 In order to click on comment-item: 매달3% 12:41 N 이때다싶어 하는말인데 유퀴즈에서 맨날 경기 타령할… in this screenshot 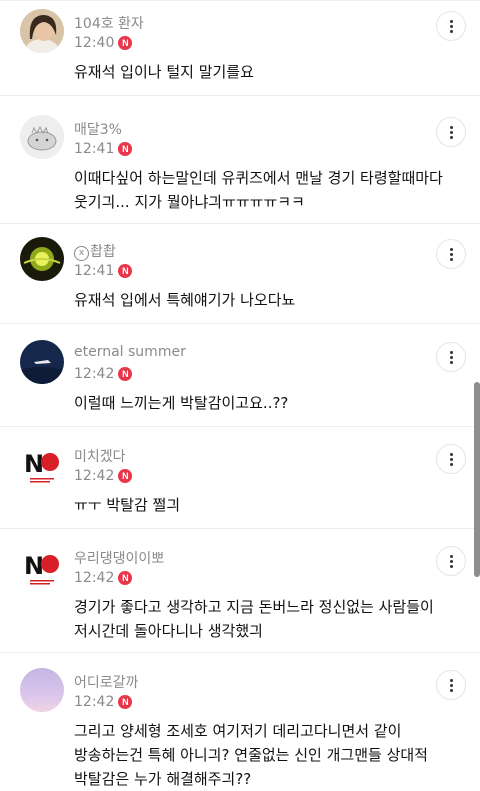, I will do `click(240, 165)`.